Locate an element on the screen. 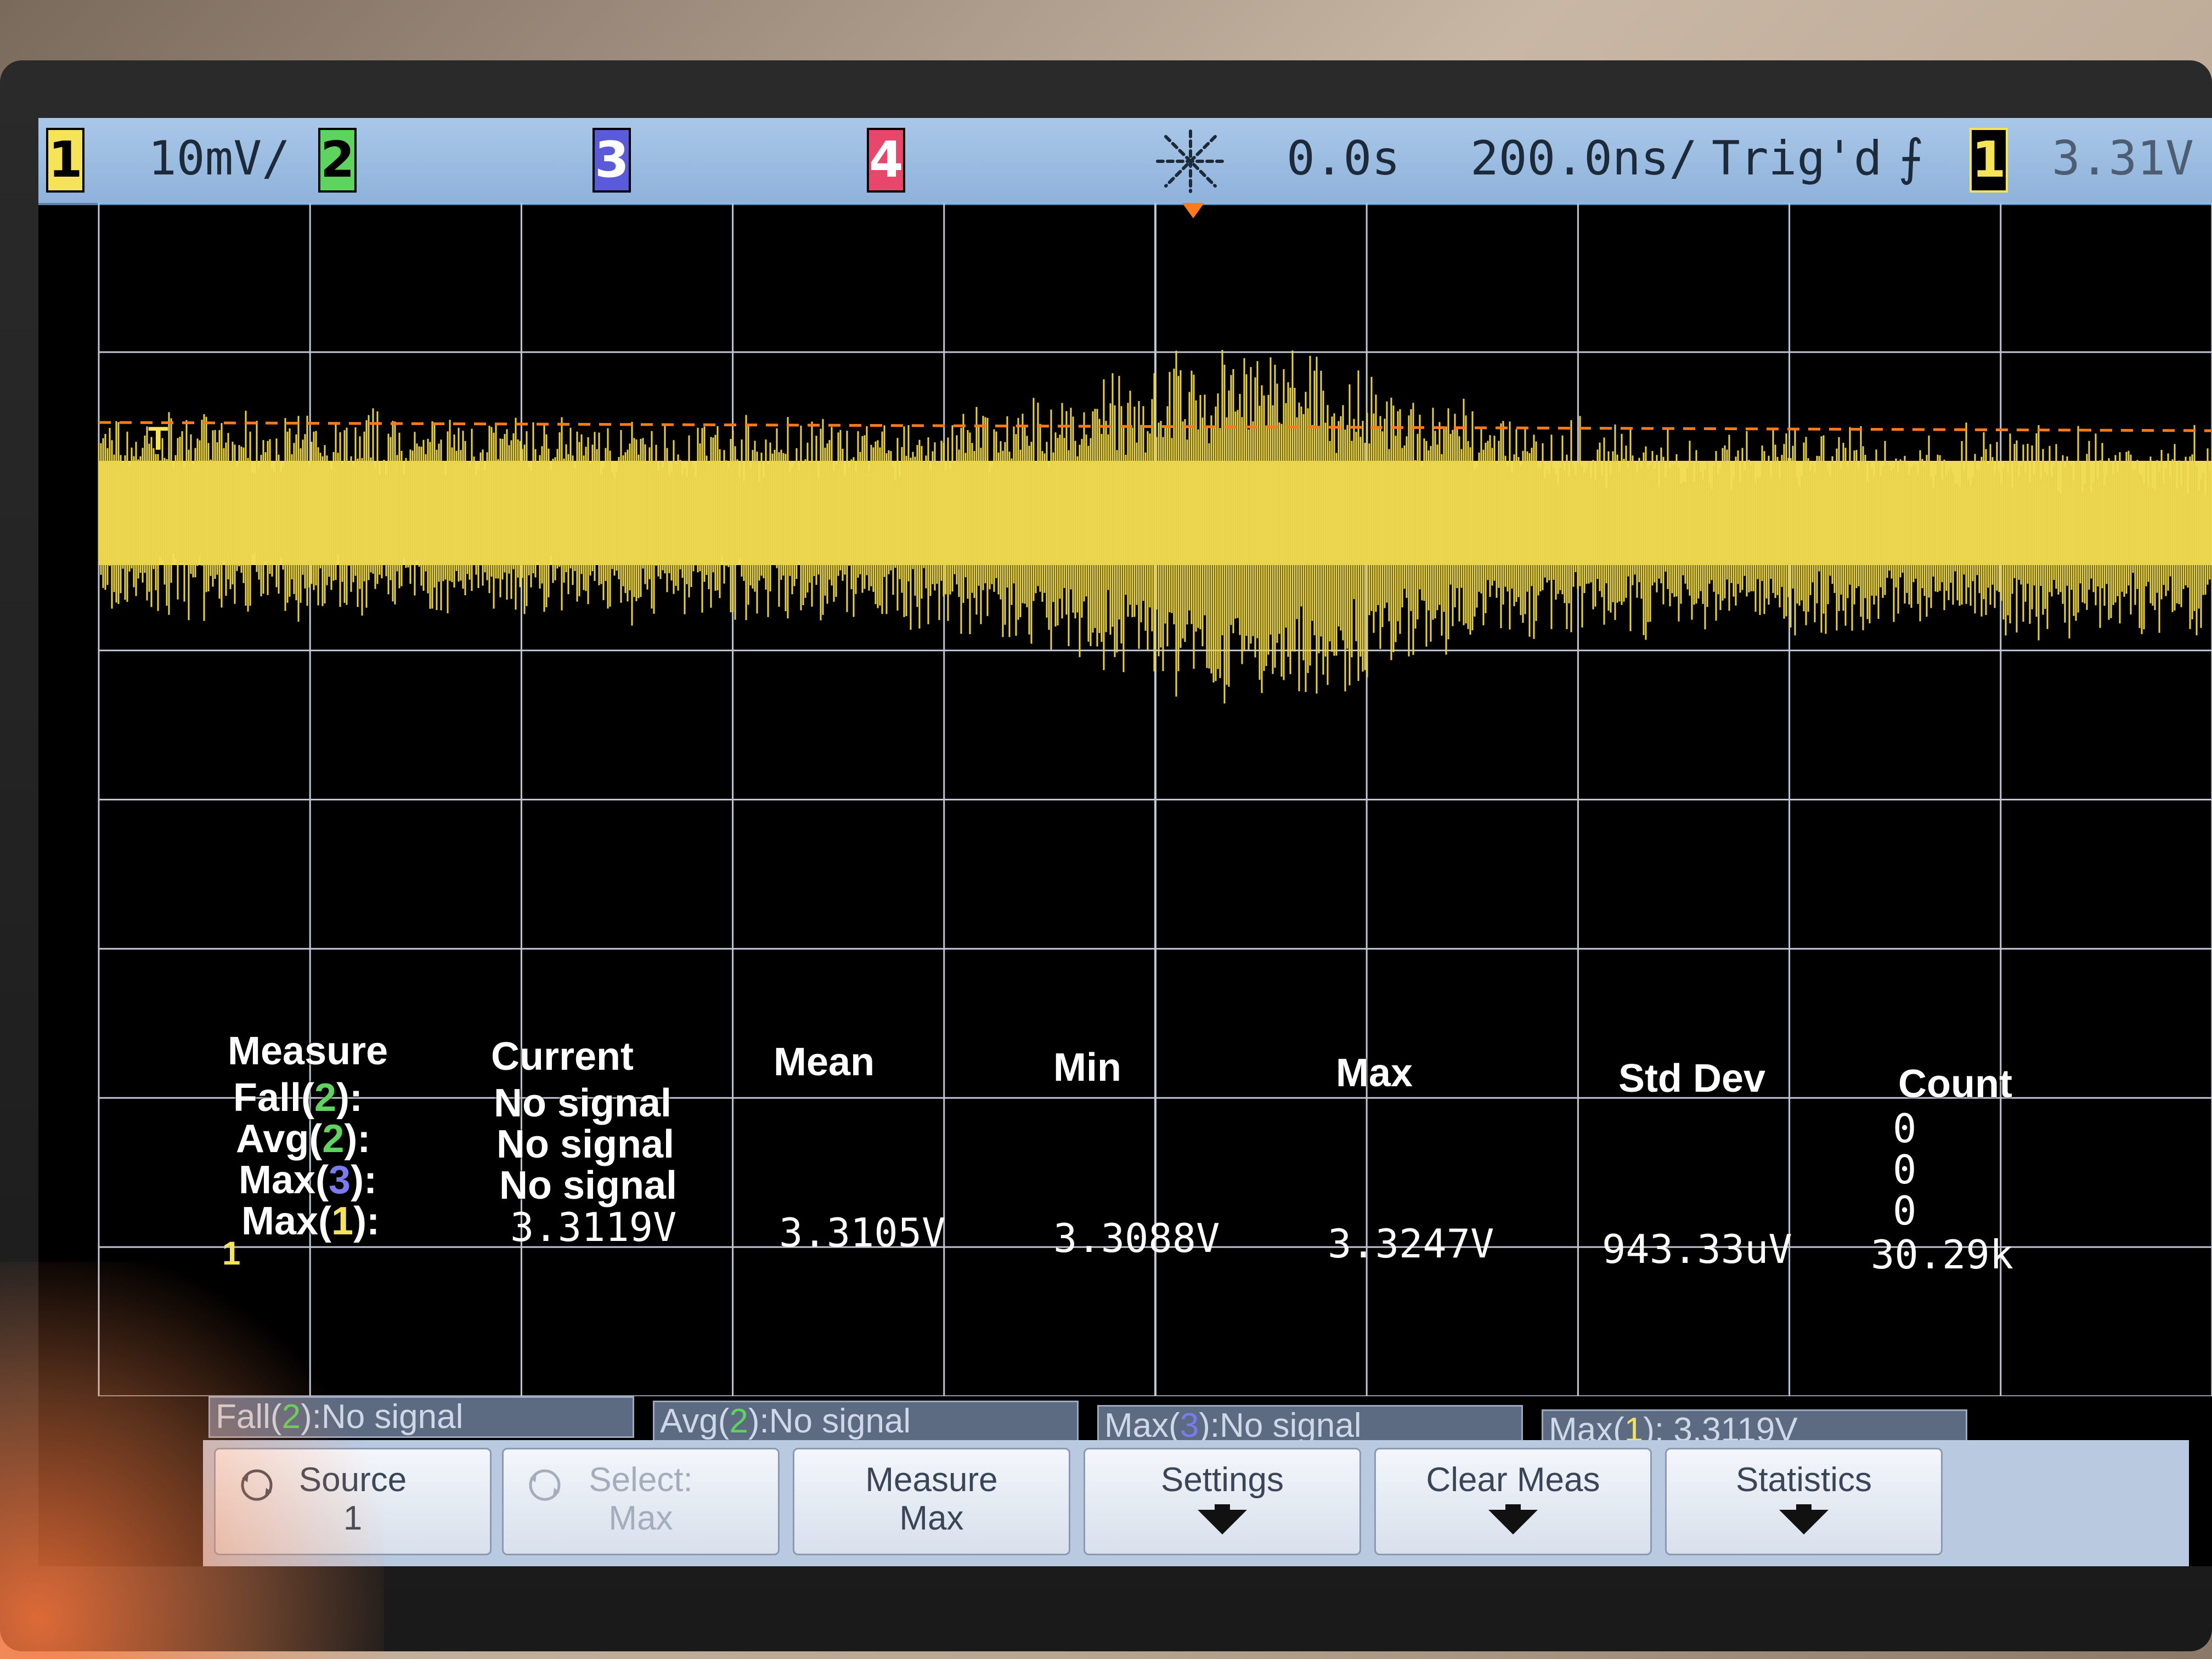  select-label: Select: is located at coordinates (641, 1480).